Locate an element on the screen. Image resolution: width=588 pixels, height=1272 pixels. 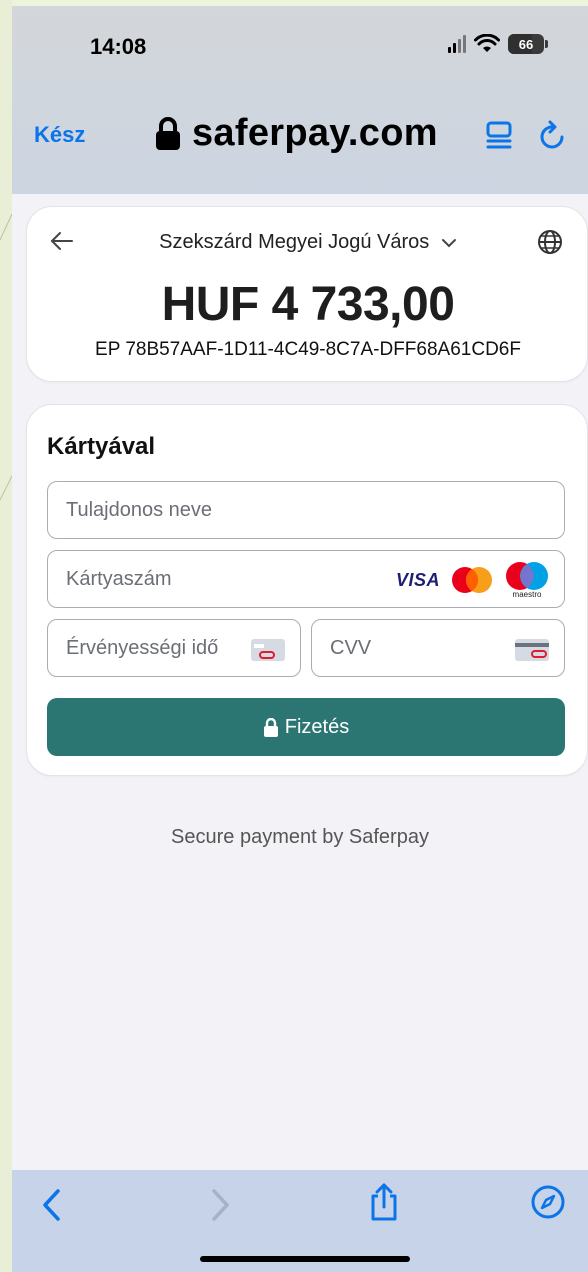
card-number-placeholder: Kártyaszám is located at coordinates (119, 579).